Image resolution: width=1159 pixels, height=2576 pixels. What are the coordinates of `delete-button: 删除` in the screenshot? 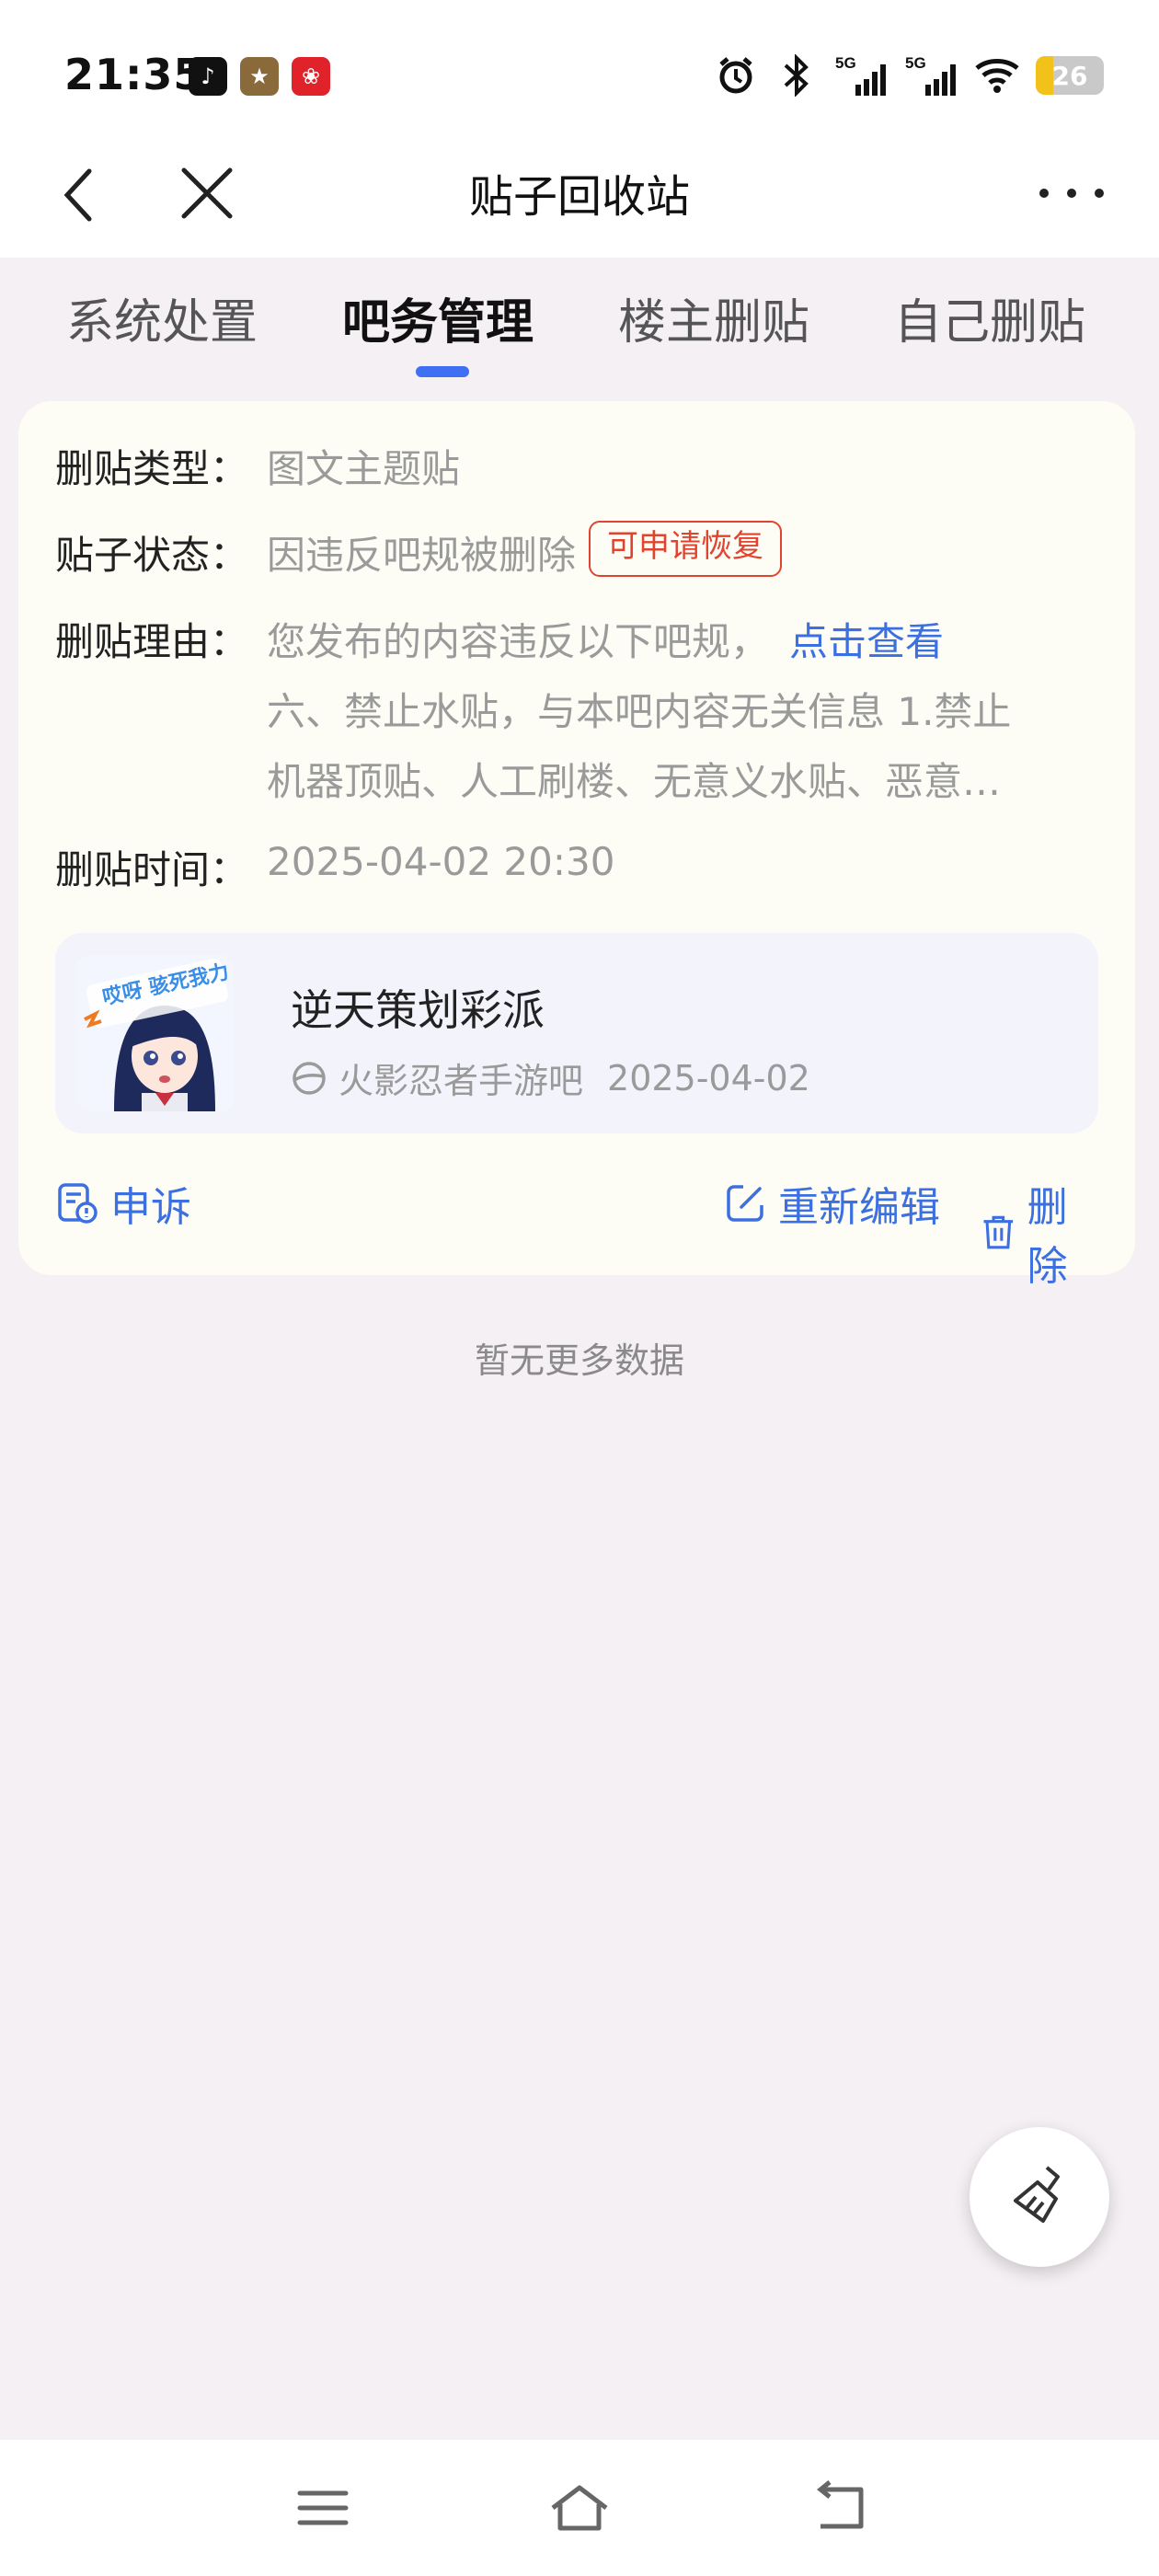 It's located at (1039, 1233).